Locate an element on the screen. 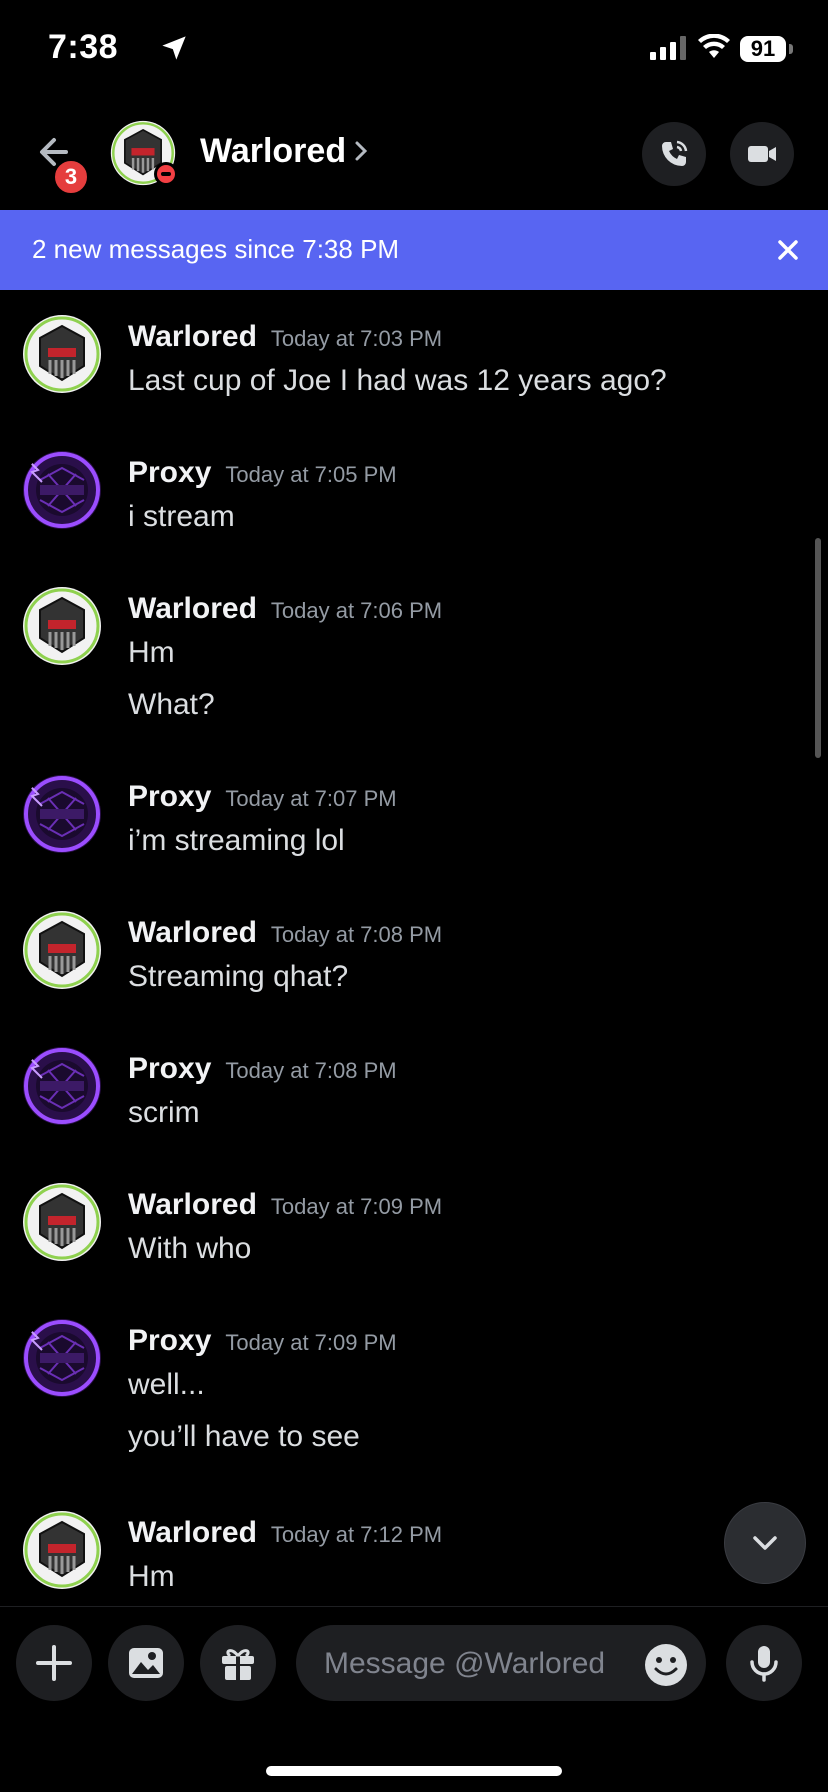 Image resolution: width=828 pixels, height=1792 pixels. chevron-down-icon is located at coordinates (765, 1543).